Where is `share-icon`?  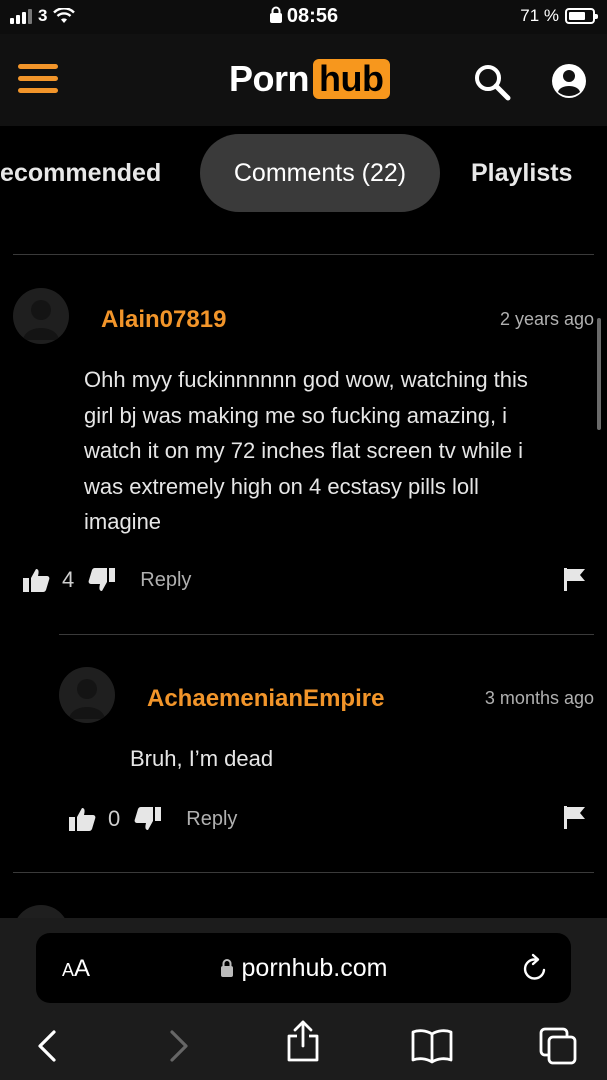
share-icon is located at coordinates (303, 1041).